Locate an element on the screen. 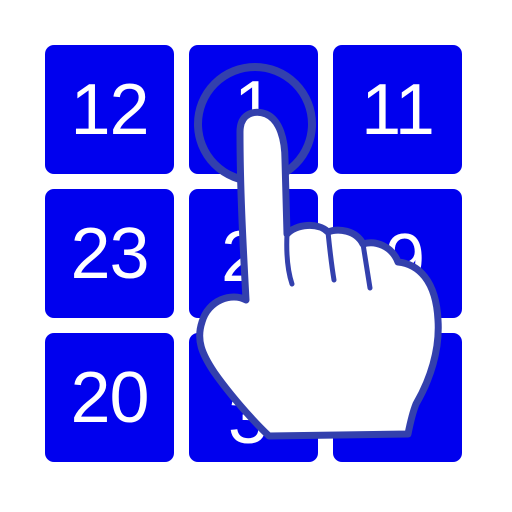  number-tile: 1 is located at coordinates (253, 109).